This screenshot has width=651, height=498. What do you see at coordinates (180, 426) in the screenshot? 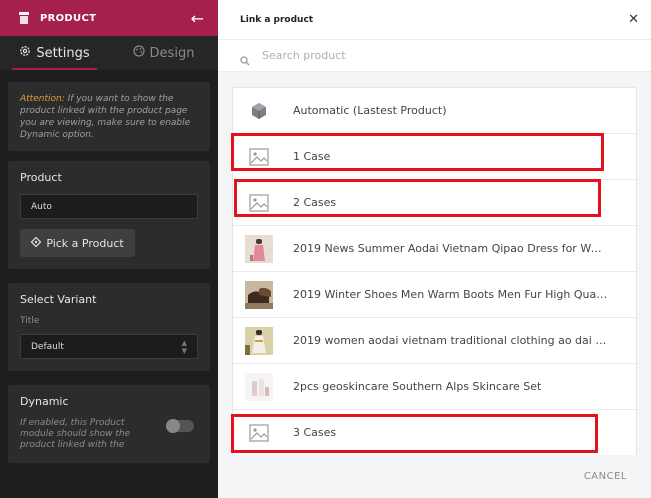
I see `dynamic-toggle` at bounding box center [180, 426].